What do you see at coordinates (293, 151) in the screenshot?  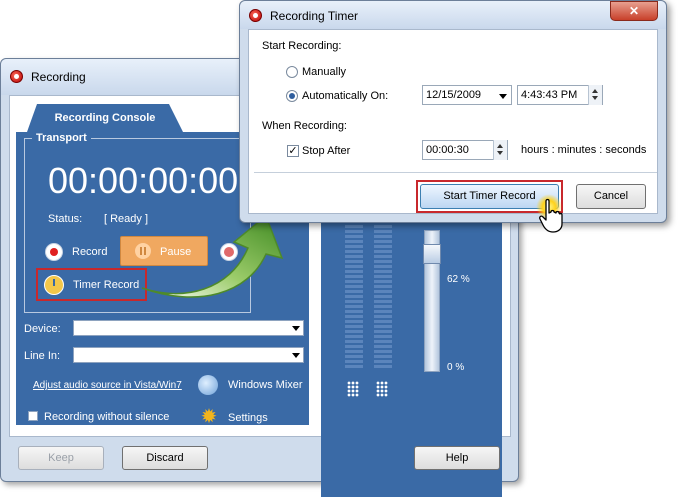 I see `stop-after-checkbox: ✓` at bounding box center [293, 151].